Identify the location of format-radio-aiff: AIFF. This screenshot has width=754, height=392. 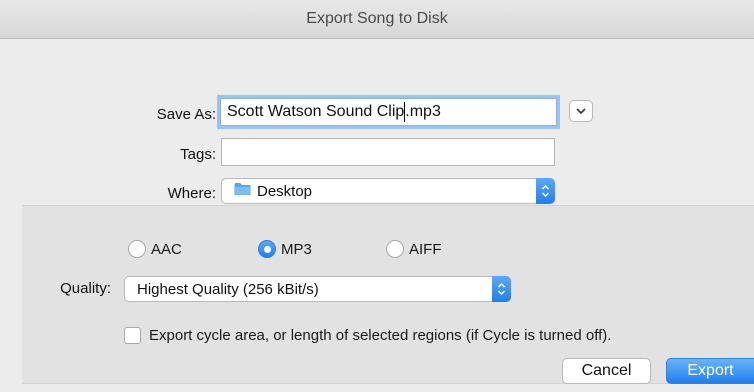
(414, 249).